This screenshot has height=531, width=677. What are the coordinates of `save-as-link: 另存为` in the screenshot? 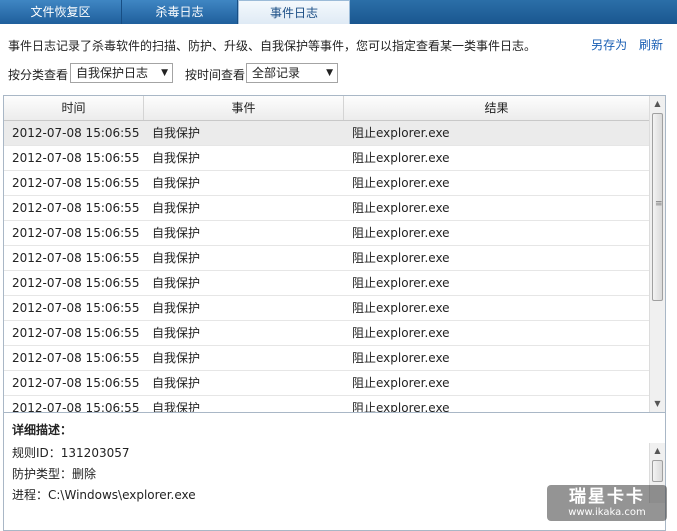 It's located at (609, 45).